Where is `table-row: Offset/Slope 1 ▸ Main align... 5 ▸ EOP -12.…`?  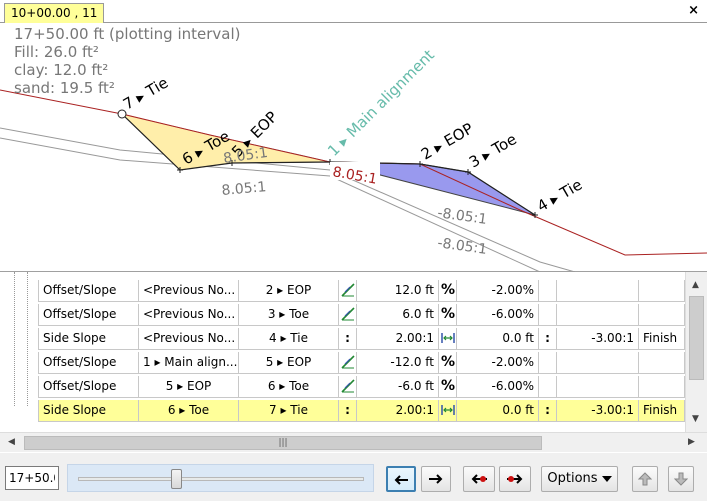 table-row: Offset/Slope 1 ▸ Main align... 5 ▸ EOP -12.… is located at coordinates (361, 363).